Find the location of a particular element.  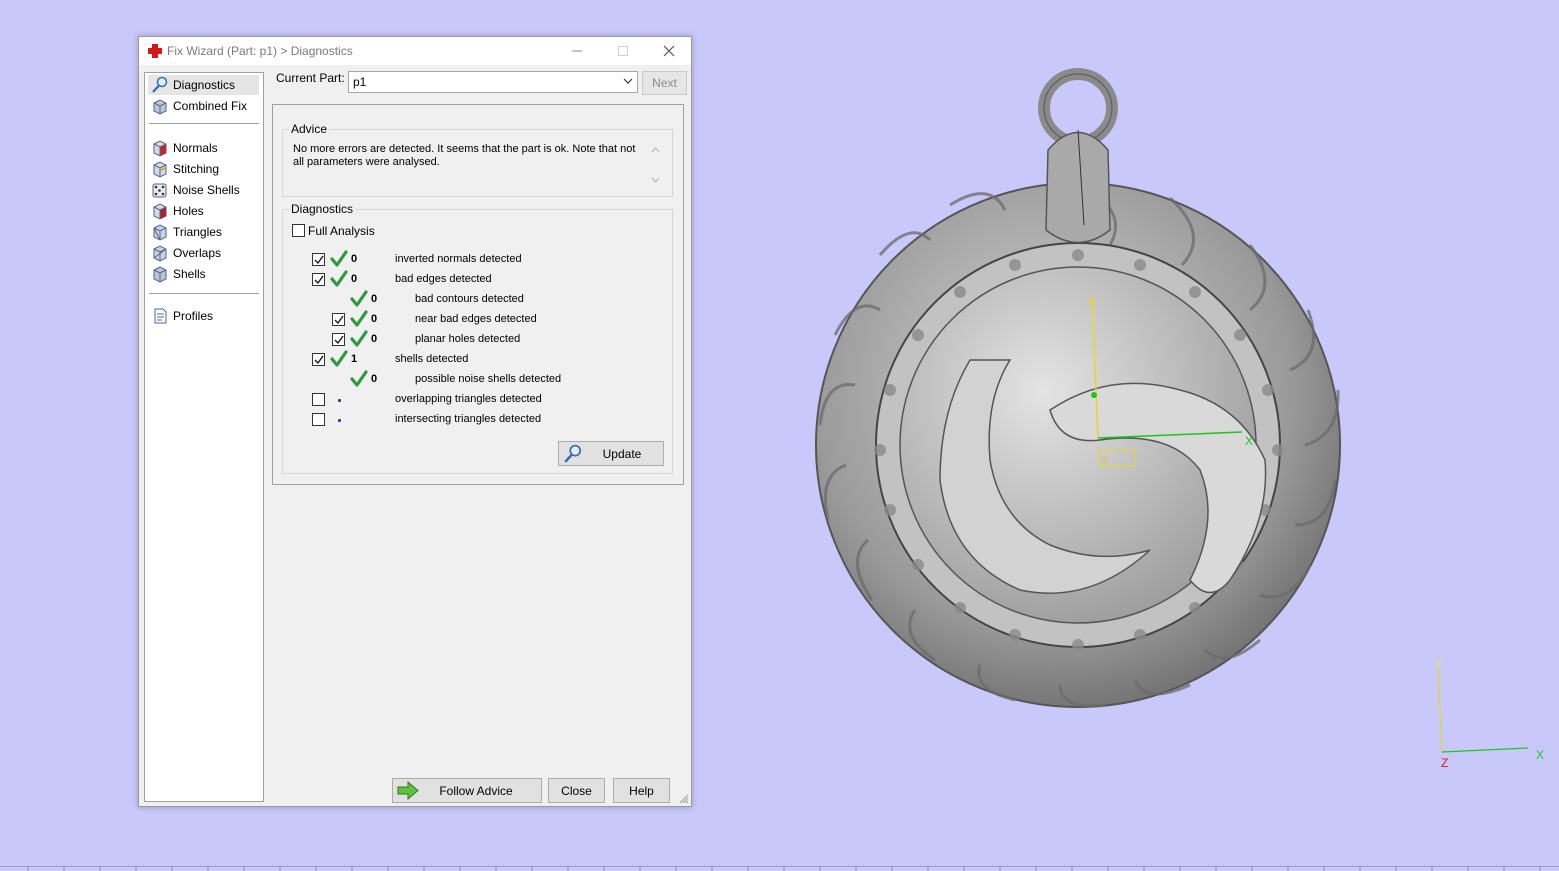

nav-item-stitching: Stitching is located at coordinates (203, 169).